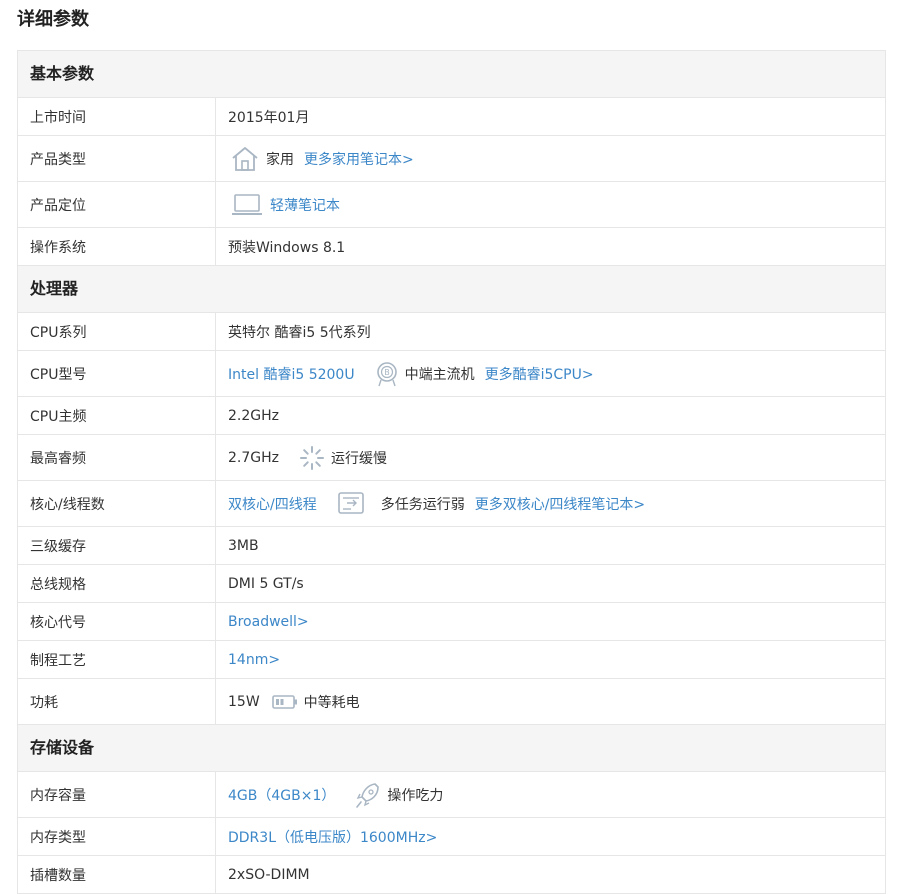 The image size is (907, 894). Describe the element at coordinates (359, 458) in the screenshot. I see `turbo-note: 运行缓慢` at that location.